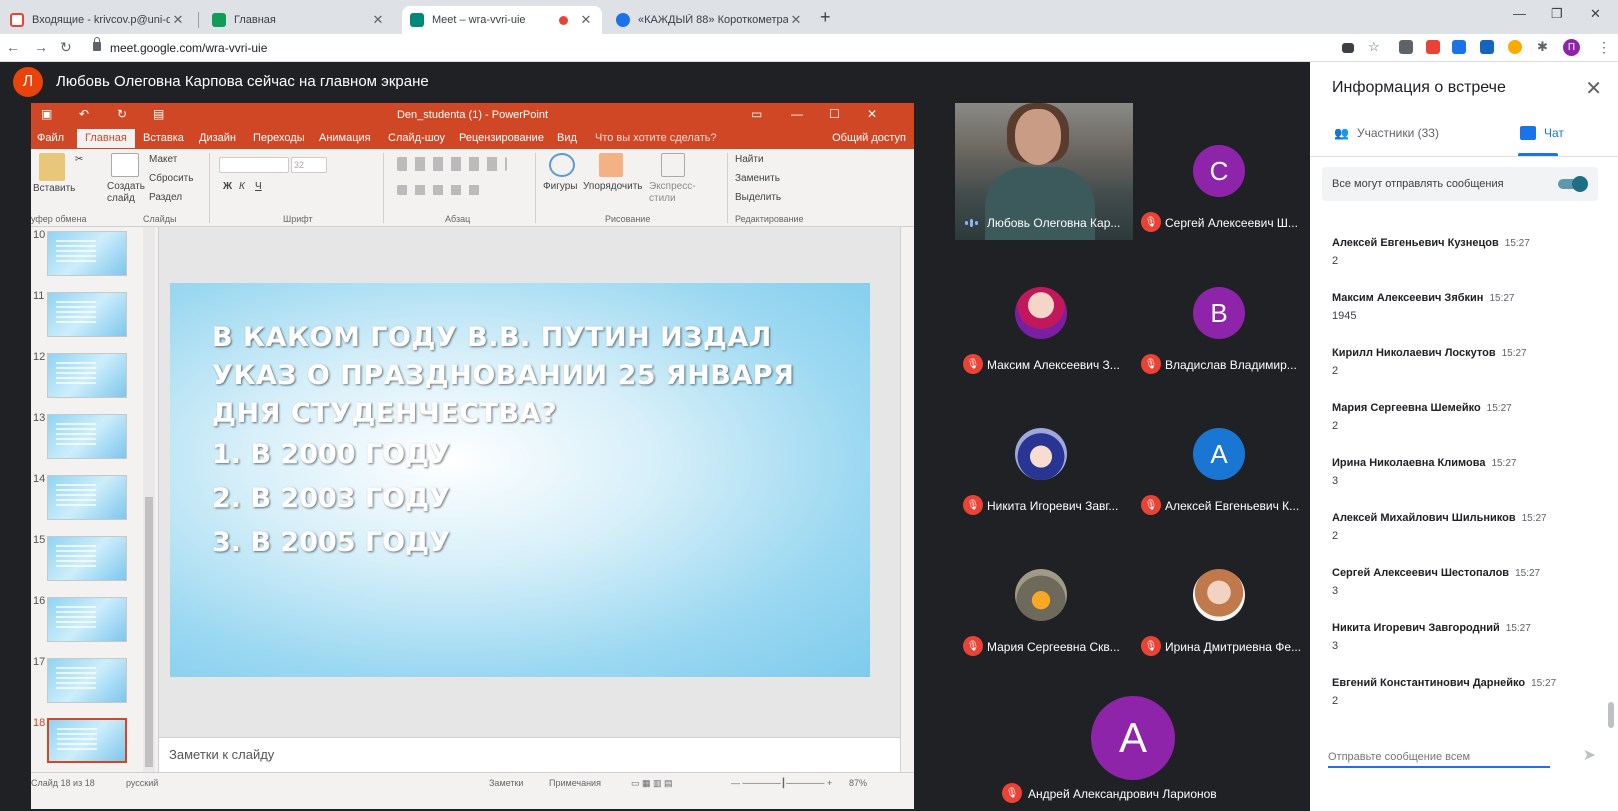 This screenshot has height=811, width=1618. What do you see at coordinates (1573, 184) in the screenshot?
I see `allow-messages-toggle` at bounding box center [1573, 184].